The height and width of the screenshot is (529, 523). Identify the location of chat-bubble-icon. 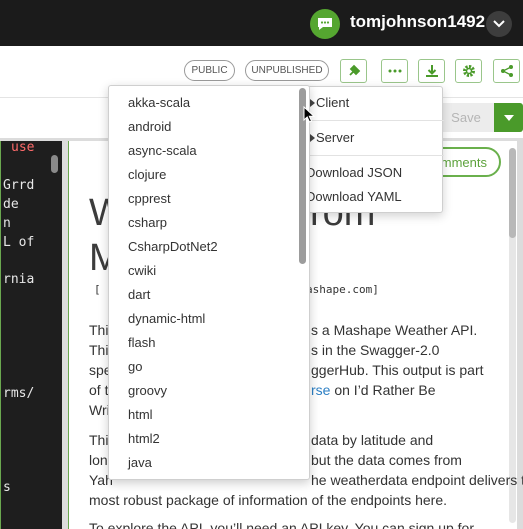
(325, 24).